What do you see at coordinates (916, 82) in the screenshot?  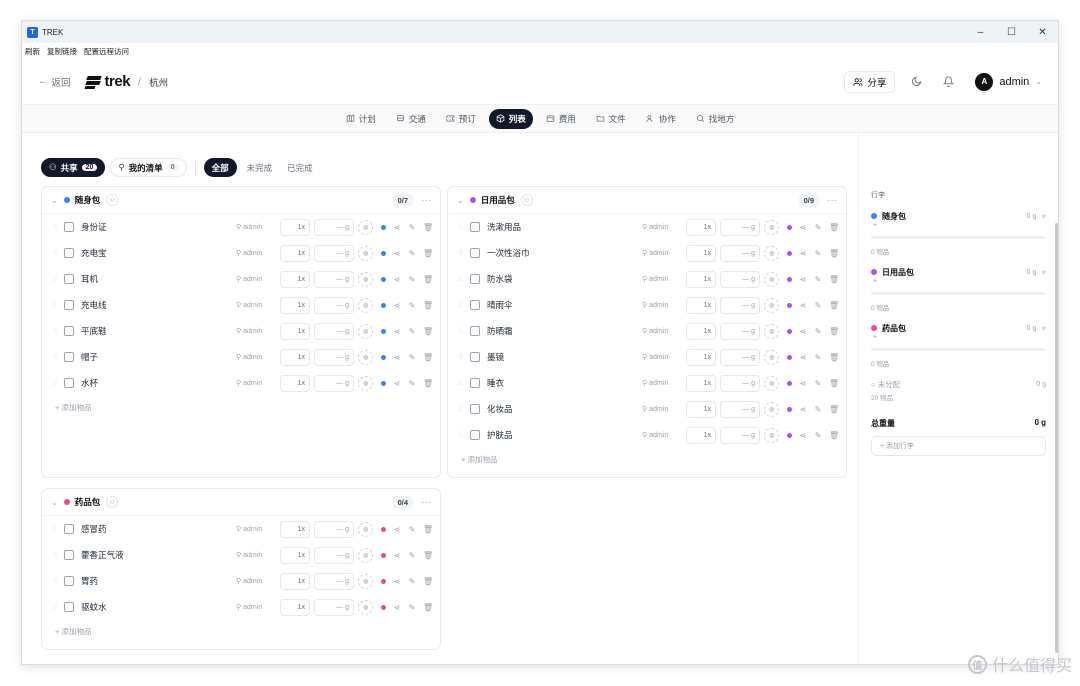 I see `moon-icon` at bounding box center [916, 82].